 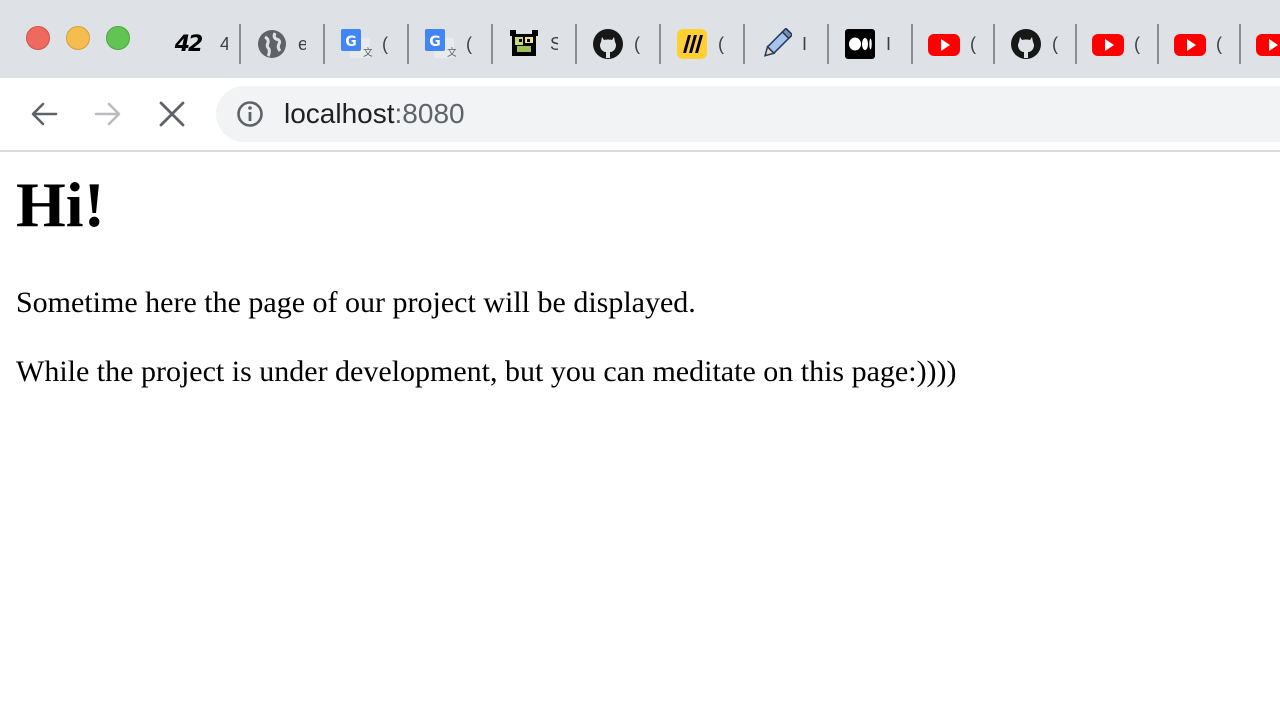 What do you see at coordinates (60, 204) in the screenshot?
I see `page-heading: Hi!` at bounding box center [60, 204].